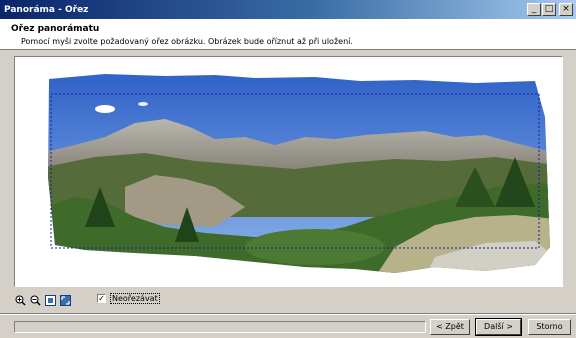 Image resolution: width=576 pixels, height=338 pixels. I want to click on cancel-button: Storno, so click(549, 327).